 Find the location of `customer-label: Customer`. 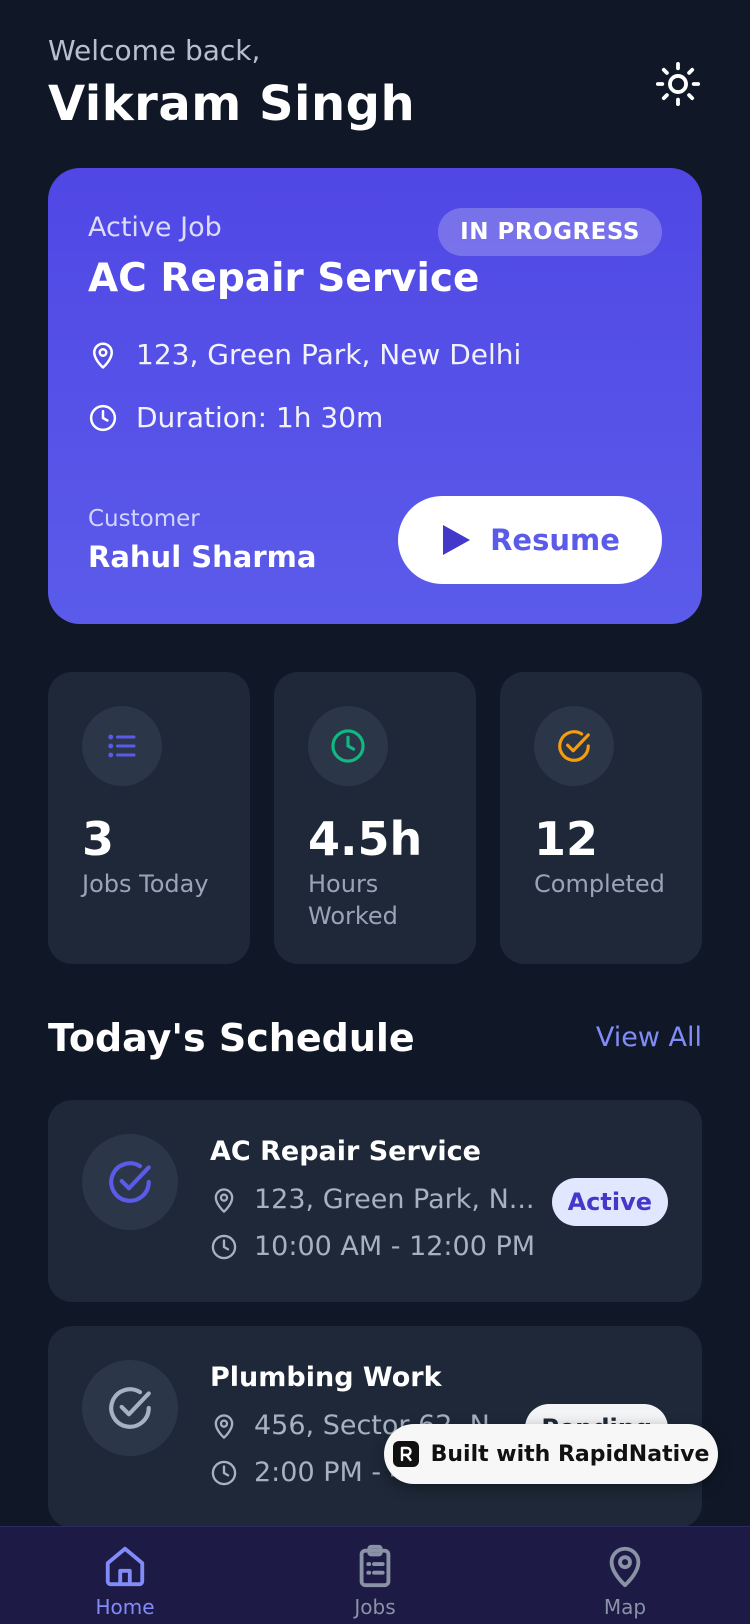

customer-label: Customer is located at coordinates (144, 519).